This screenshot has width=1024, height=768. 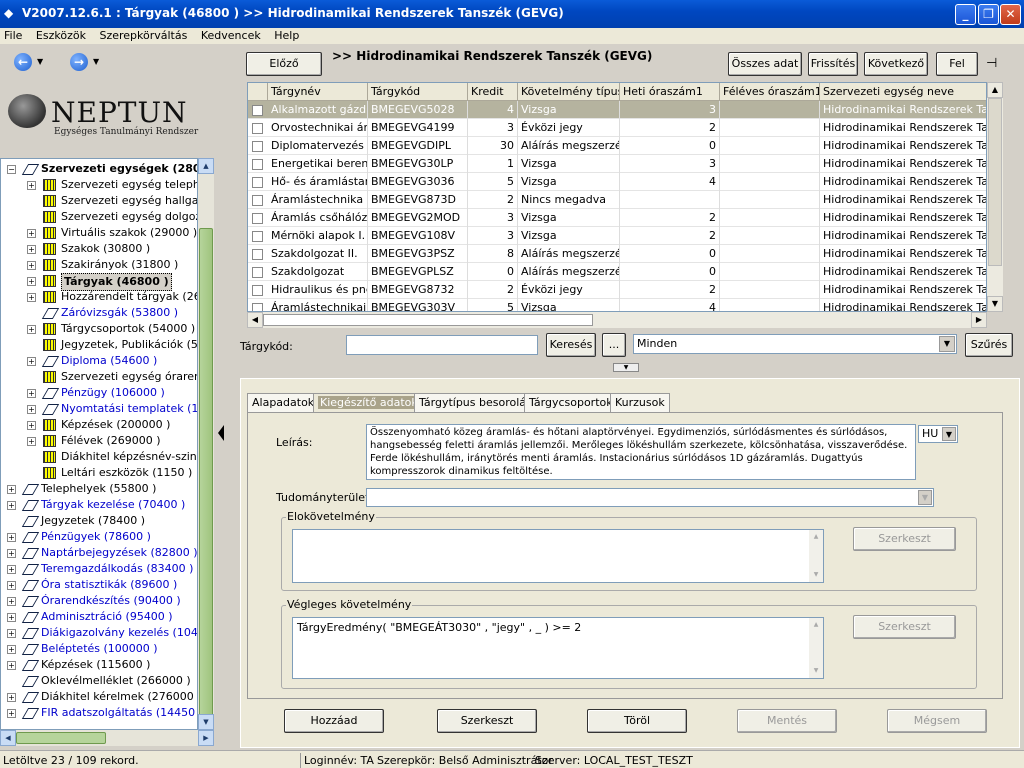 I want to click on filter-select: Minden ▼, so click(x=795, y=344).